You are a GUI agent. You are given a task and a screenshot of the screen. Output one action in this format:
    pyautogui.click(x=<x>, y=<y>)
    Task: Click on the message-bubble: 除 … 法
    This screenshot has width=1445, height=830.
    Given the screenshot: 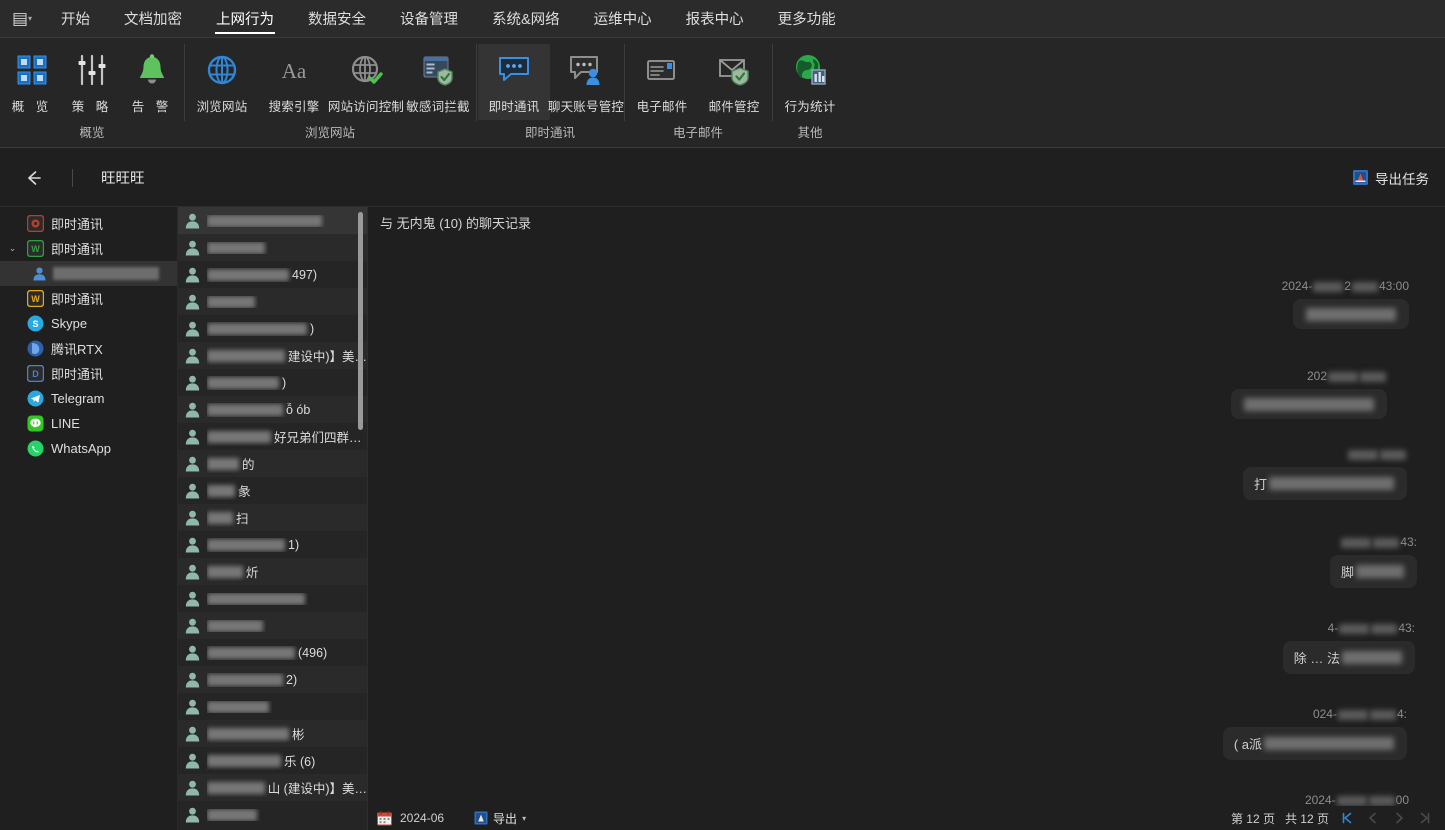 What is the action you would take?
    pyautogui.click(x=1348, y=657)
    